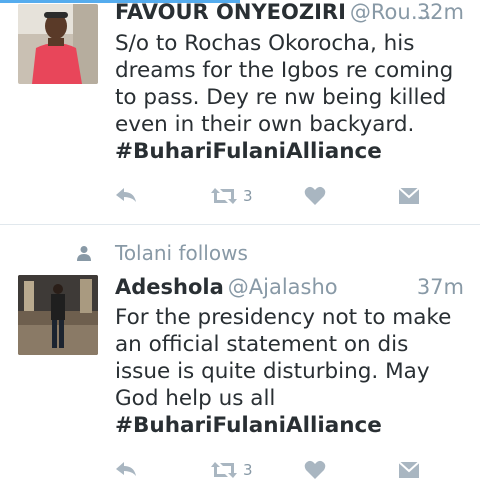  I want to click on author-name: FAVOUR ONYEOZIRI, so click(230, 12).